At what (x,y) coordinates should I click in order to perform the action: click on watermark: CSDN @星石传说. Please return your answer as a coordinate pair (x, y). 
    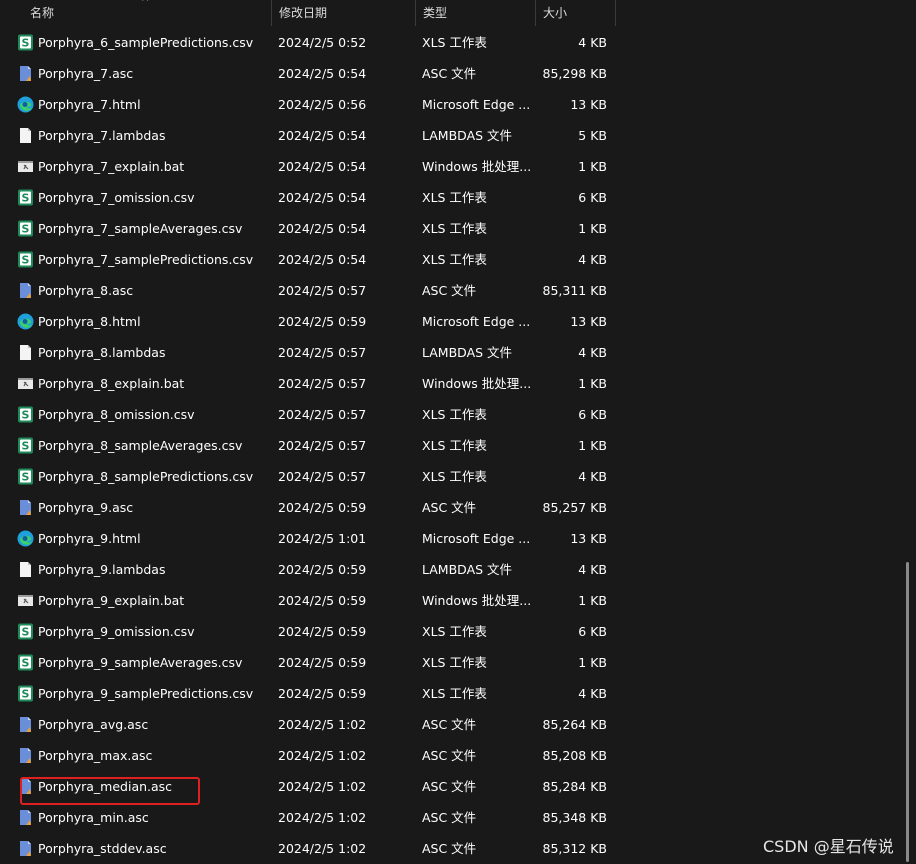
    Looking at the image, I should click on (828, 846).